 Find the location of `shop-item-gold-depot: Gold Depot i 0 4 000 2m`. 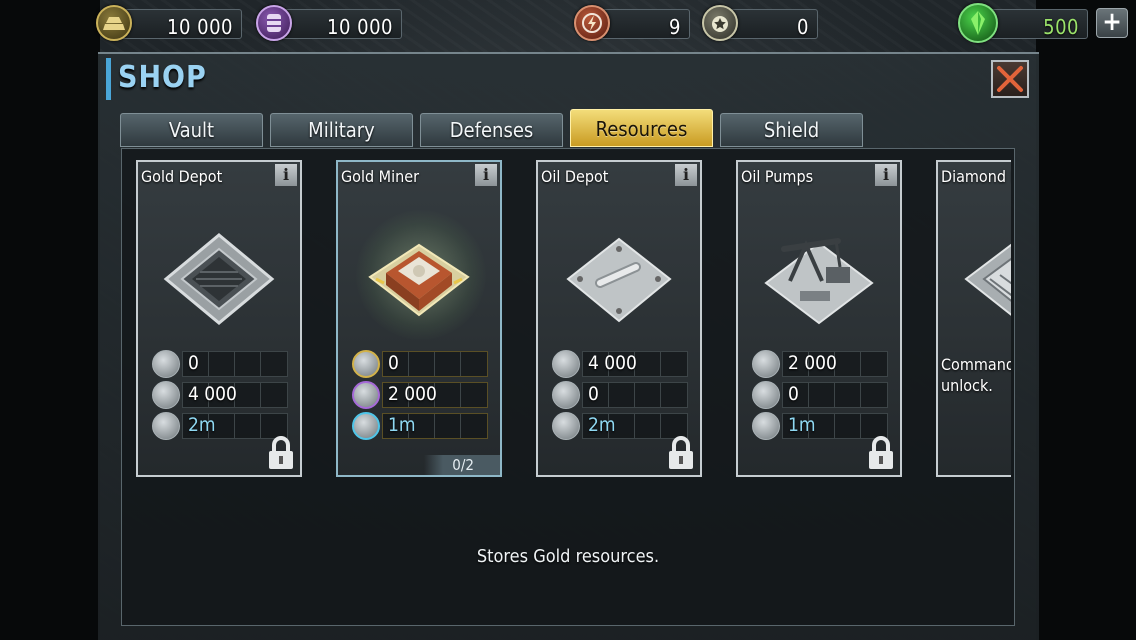

shop-item-gold-depot: Gold Depot i 0 4 000 2m is located at coordinates (219, 318).